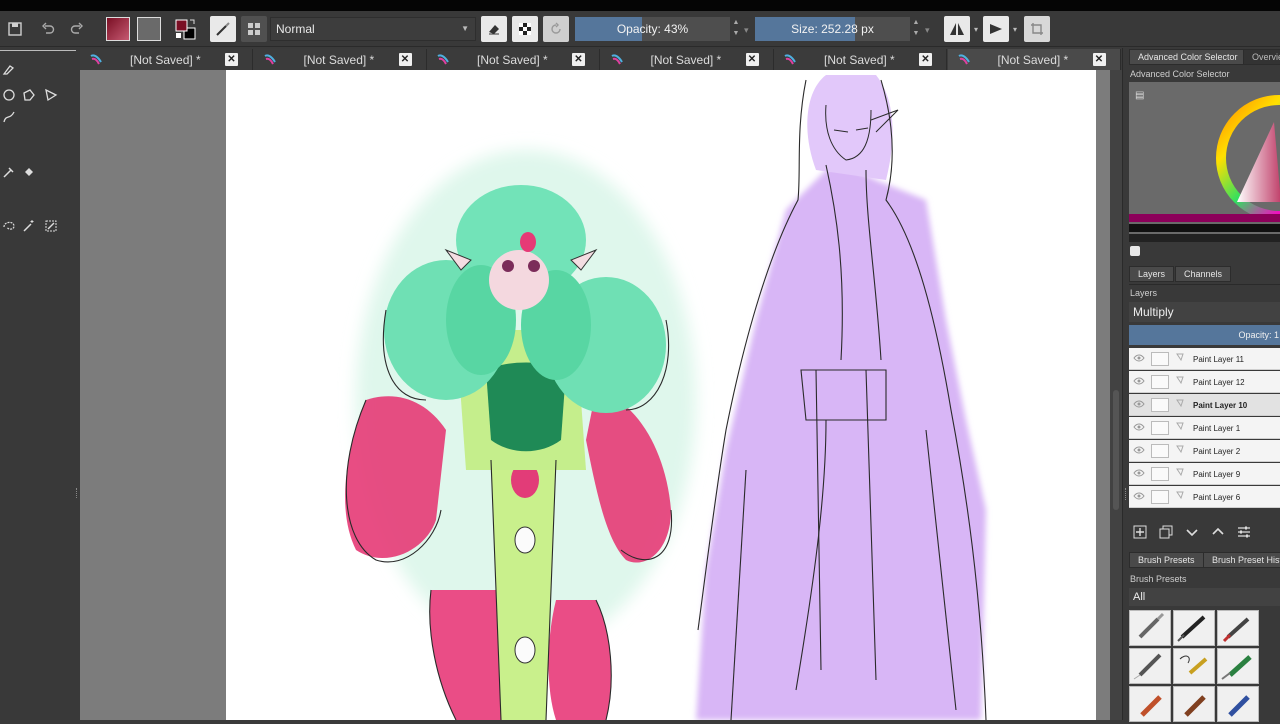  What do you see at coordinates (1218, 533) in the screenshot?
I see `move-layer-up-icon` at bounding box center [1218, 533].